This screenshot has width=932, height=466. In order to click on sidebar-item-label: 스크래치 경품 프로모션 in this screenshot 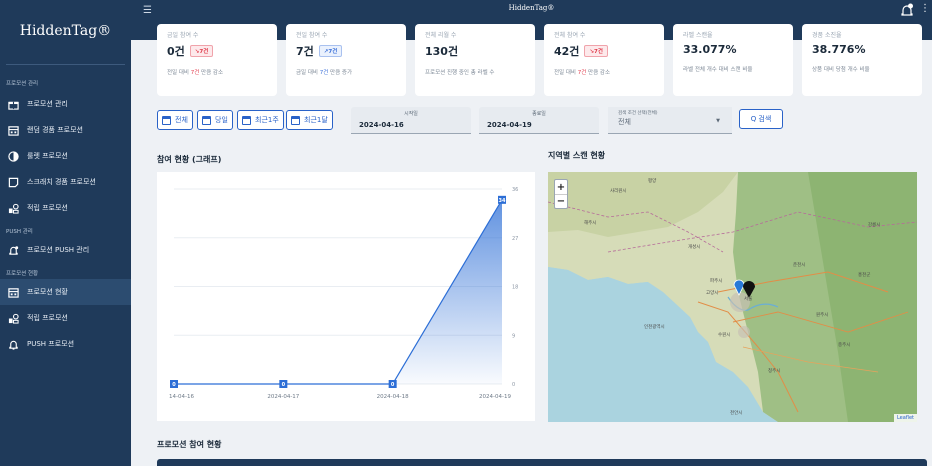, I will do `click(61, 182)`.